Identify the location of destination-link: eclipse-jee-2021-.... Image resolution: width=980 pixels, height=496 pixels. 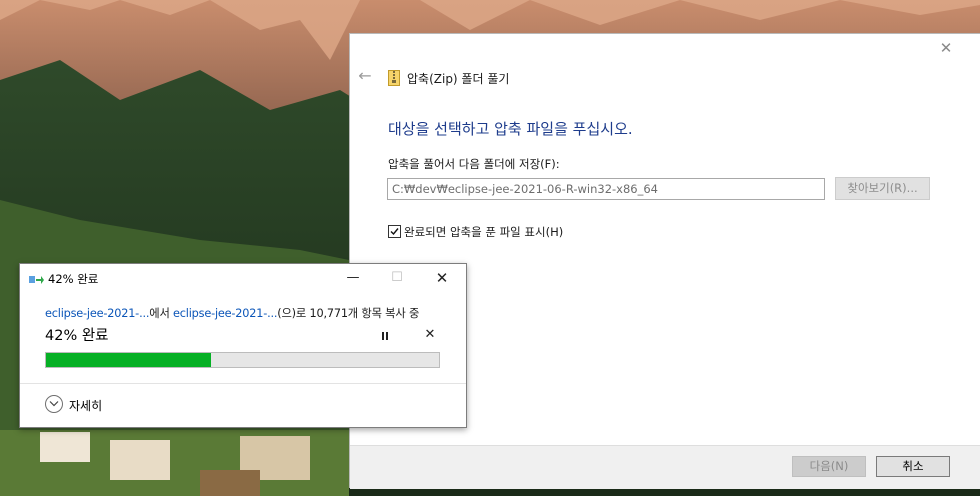
(225, 313).